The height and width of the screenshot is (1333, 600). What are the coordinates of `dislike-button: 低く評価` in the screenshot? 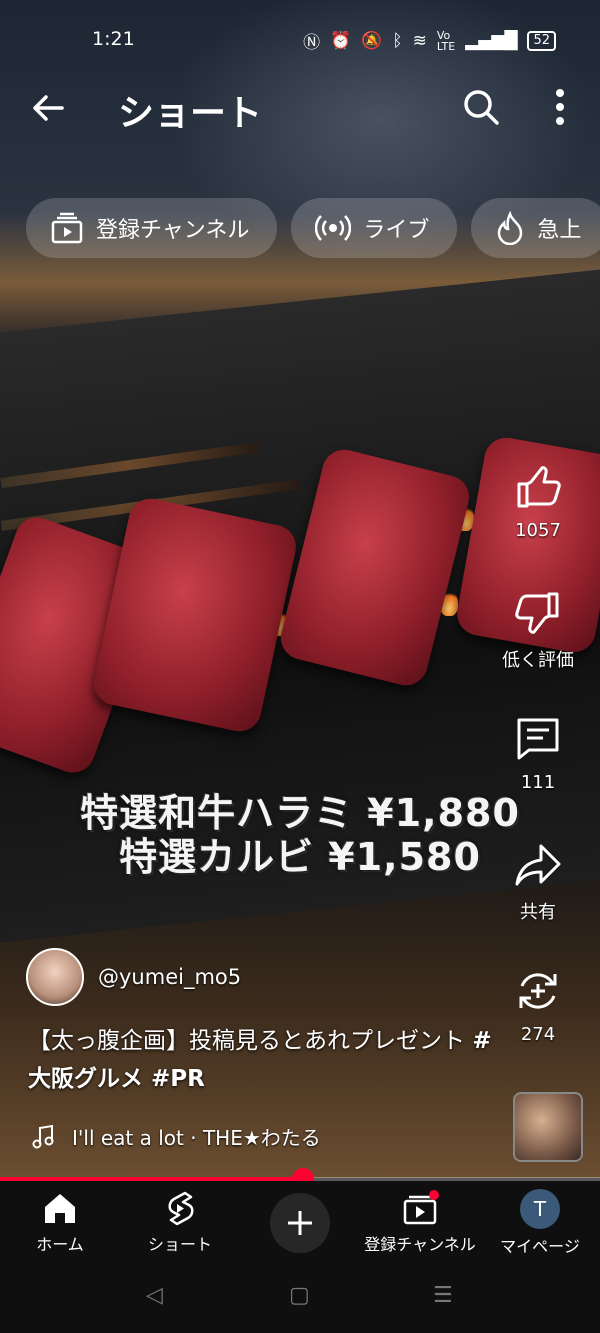 It's located at (538, 630).